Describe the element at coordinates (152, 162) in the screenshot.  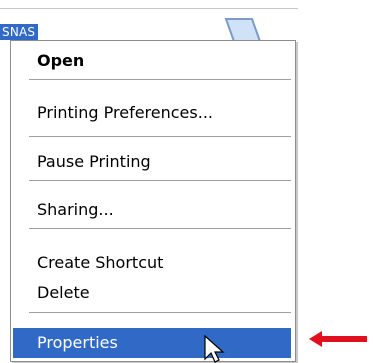
I see `menu-item-pause-printing: Pause Printing` at that location.